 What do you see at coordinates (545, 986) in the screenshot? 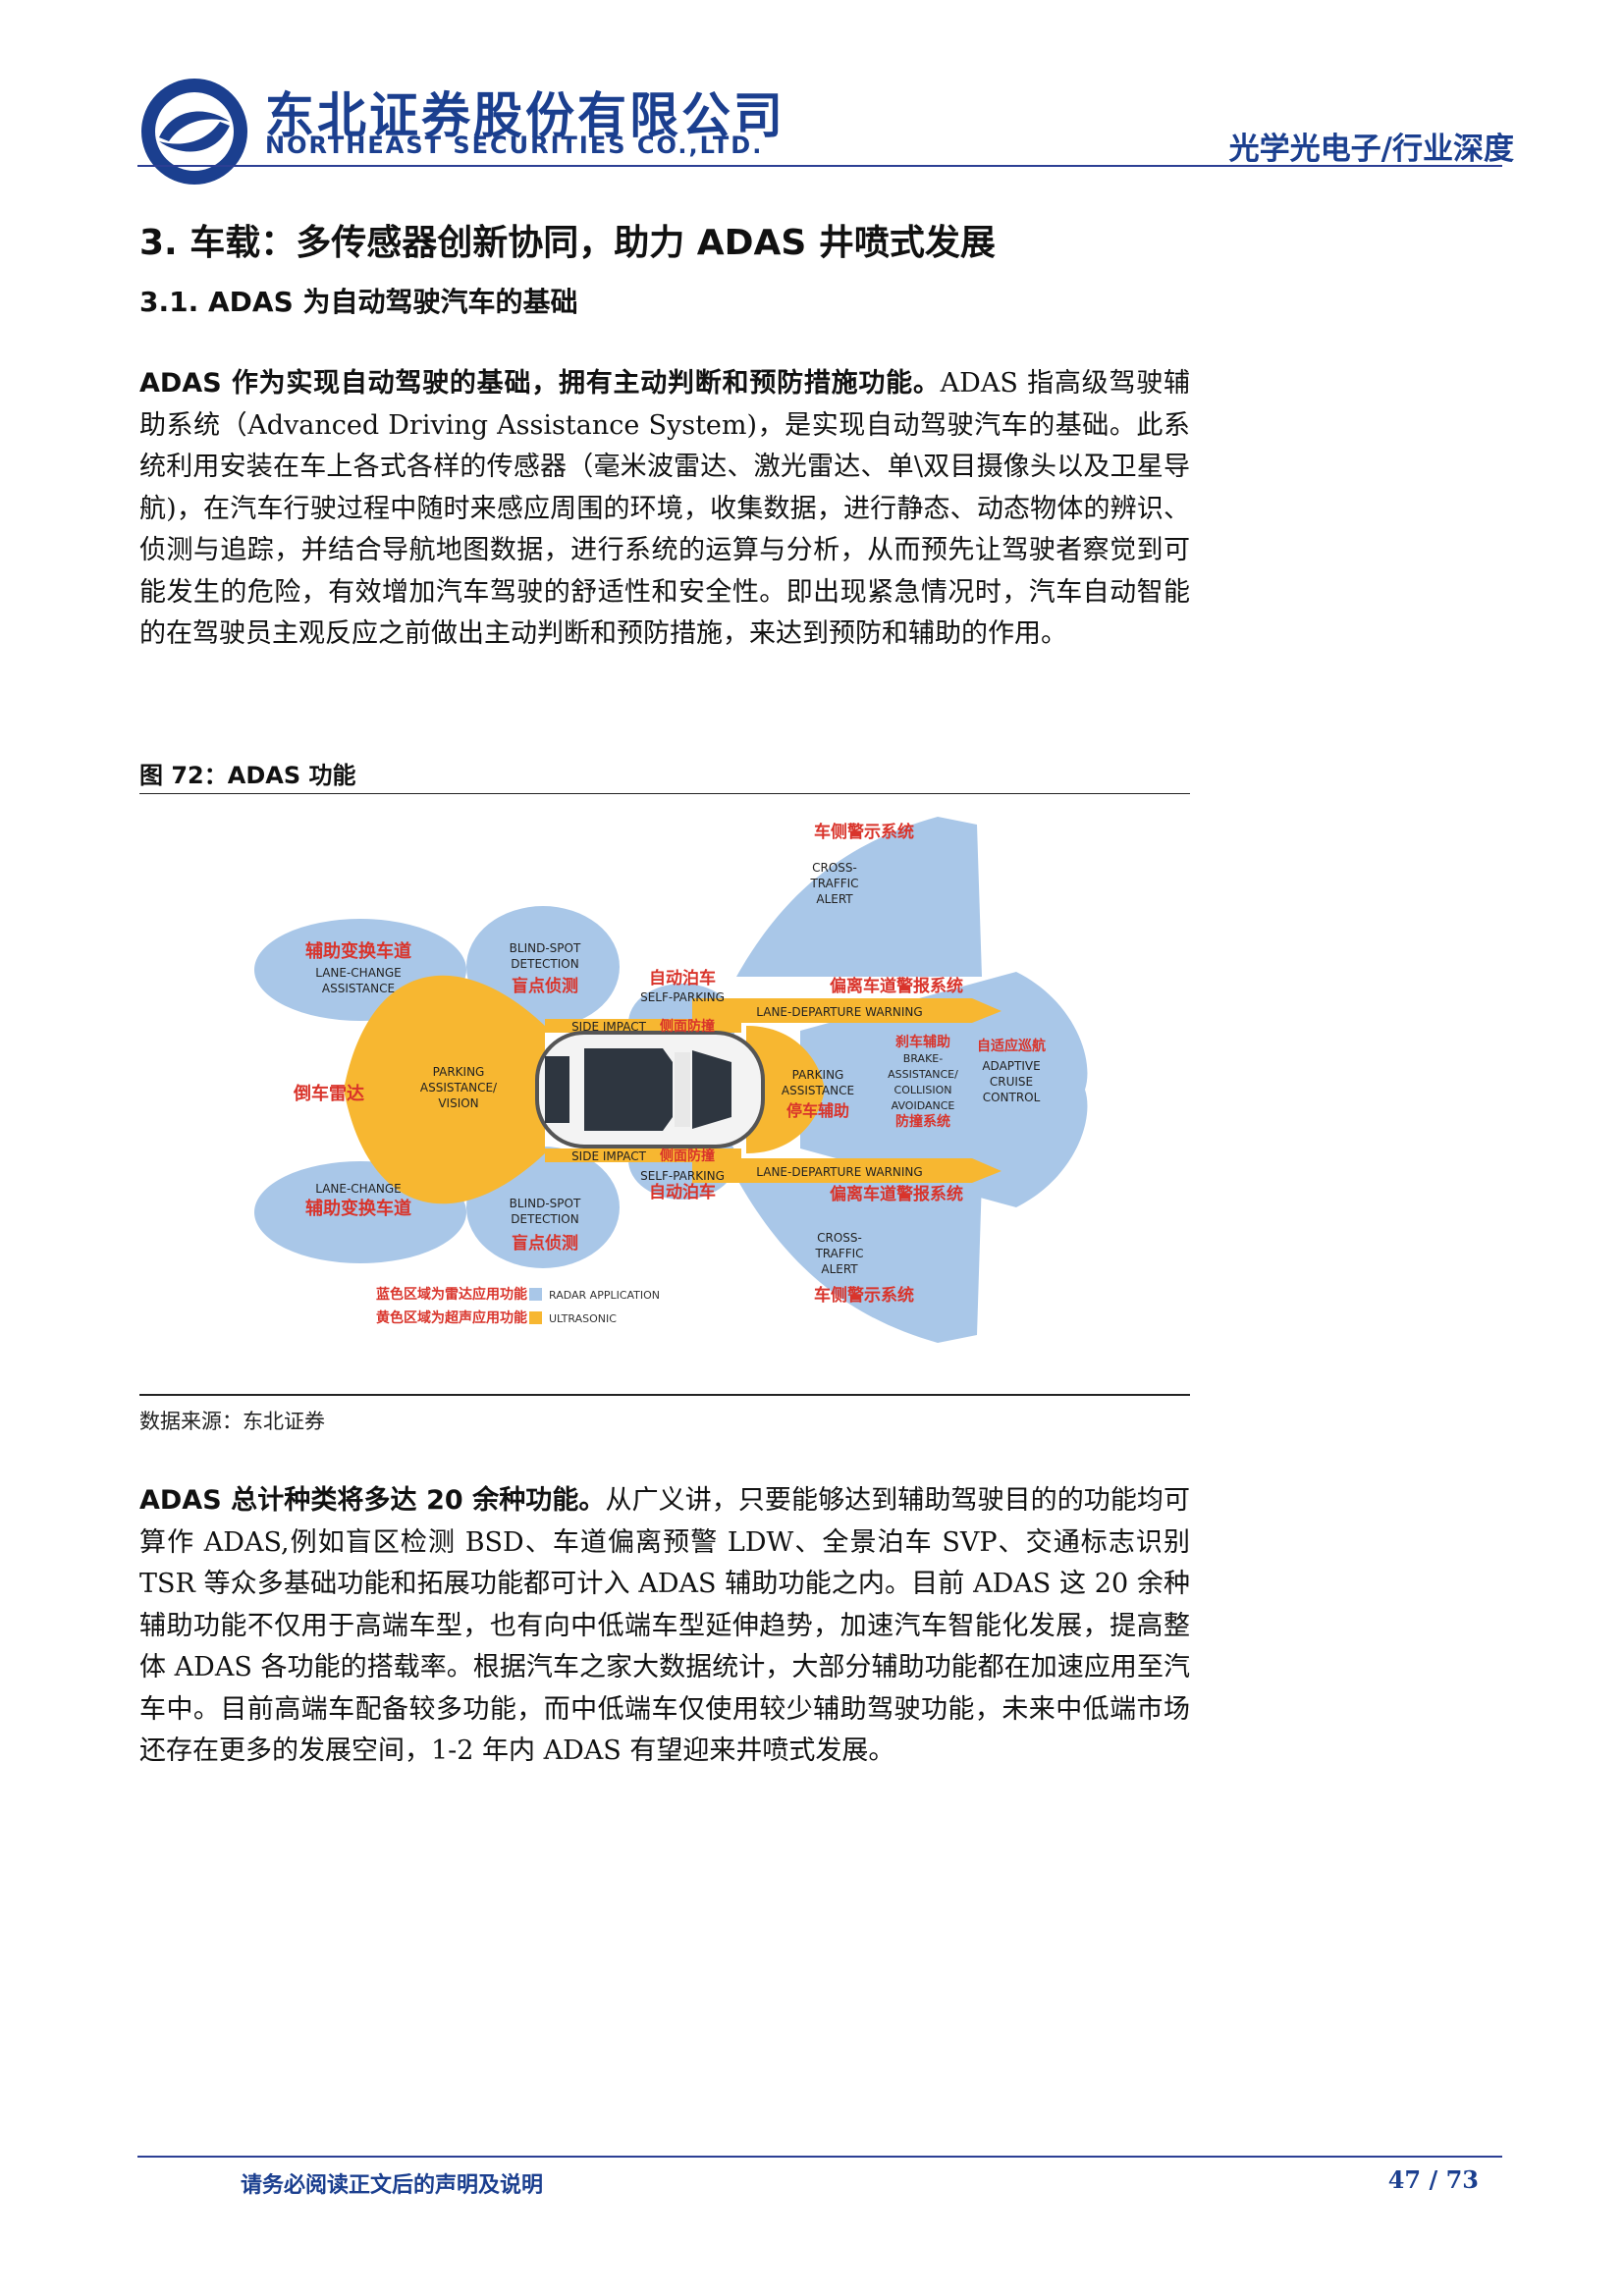
I see `bsd-top-cn: 盲点侦测` at bounding box center [545, 986].